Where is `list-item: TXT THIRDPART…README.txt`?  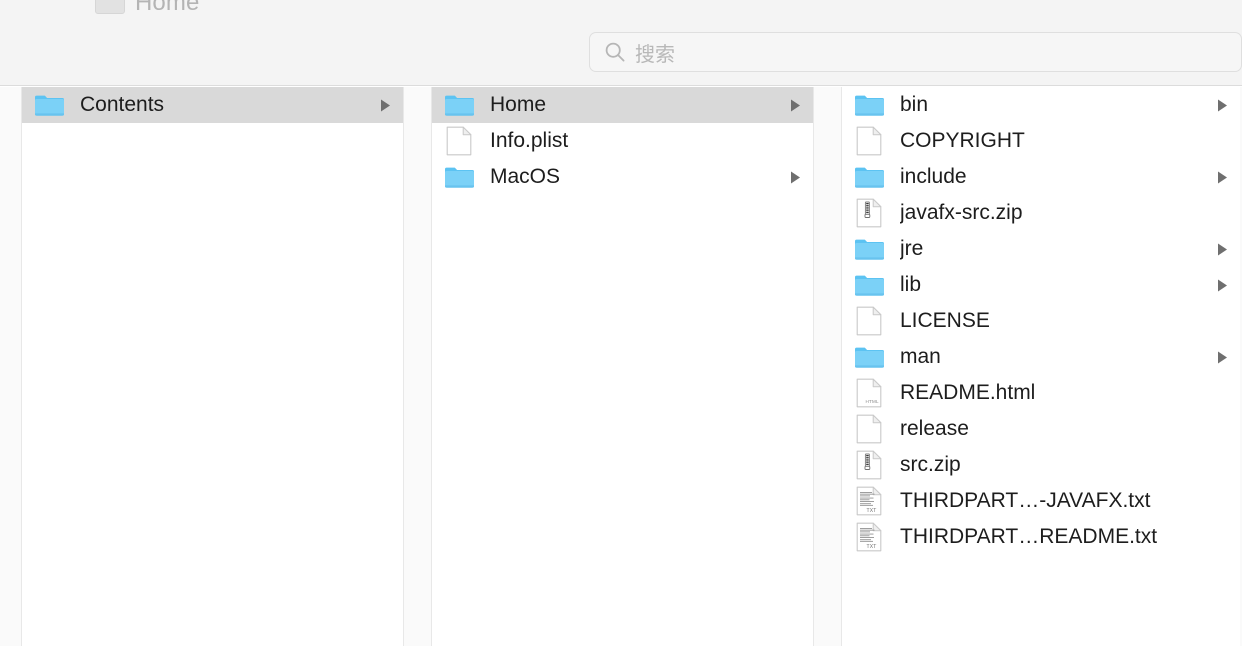
list-item: TXT THIRDPART…README.txt is located at coordinates (1041, 537).